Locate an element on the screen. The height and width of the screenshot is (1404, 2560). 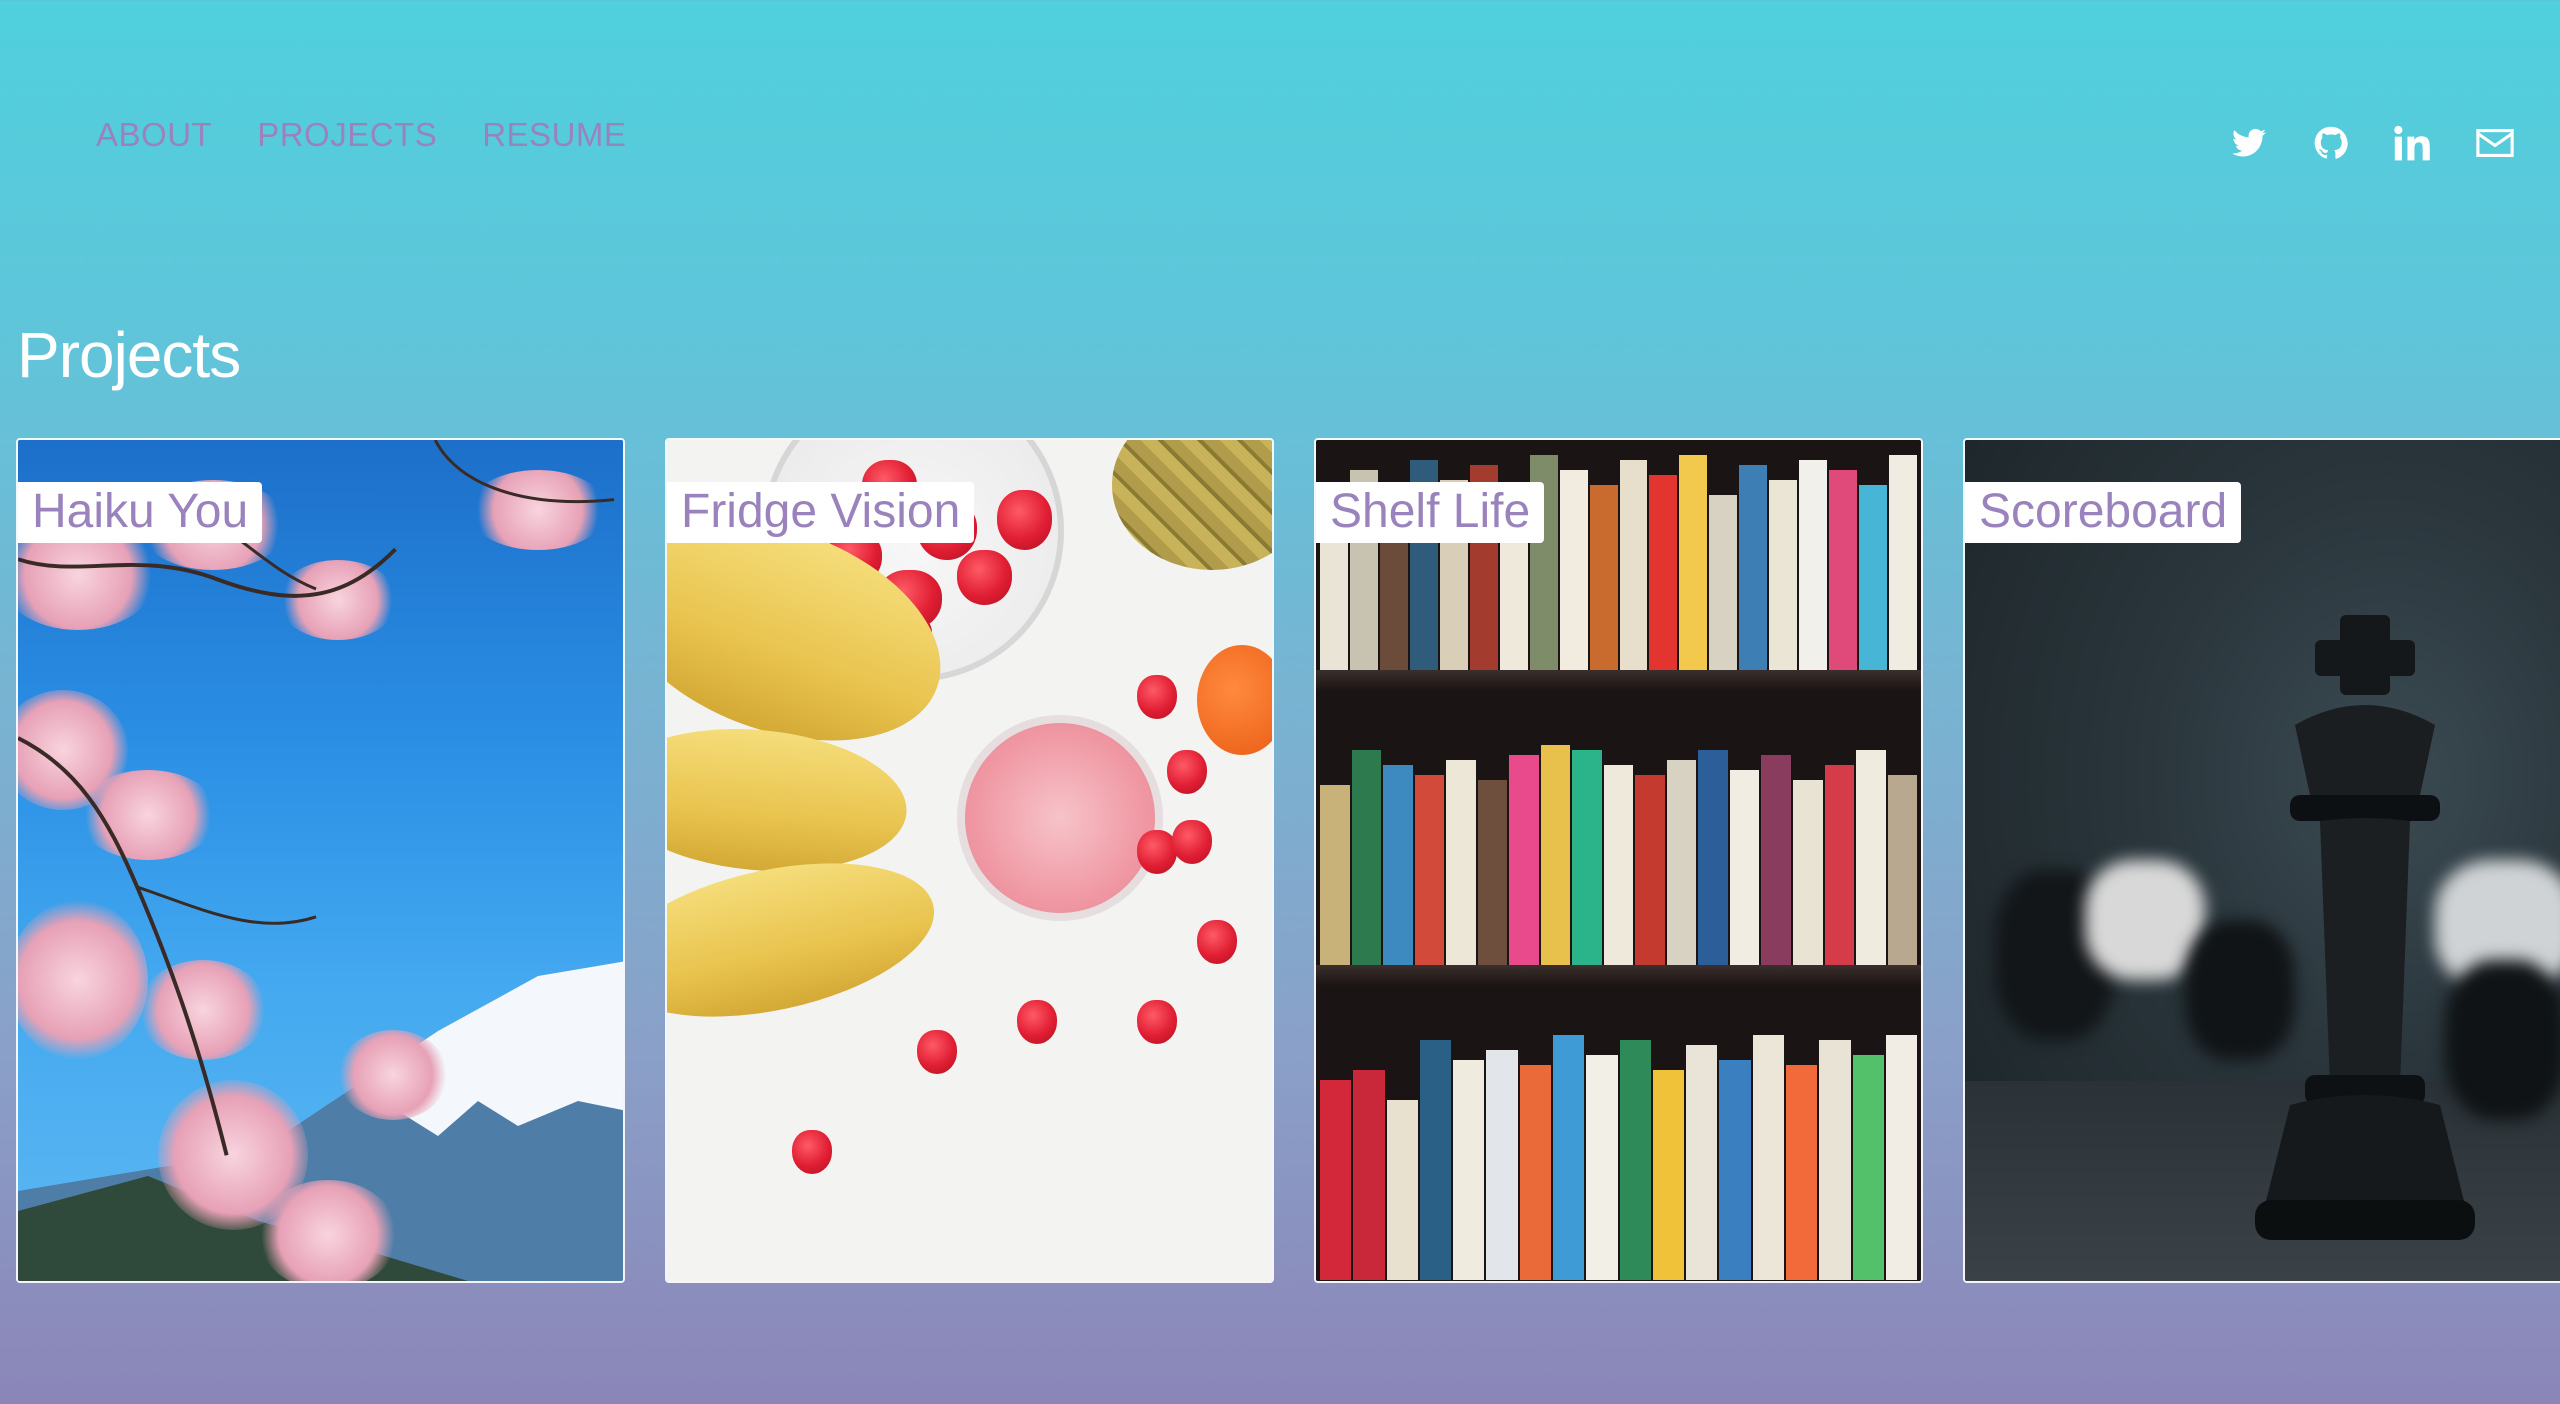
project-title: Scoreboard is located at coordinates (2103, 512).